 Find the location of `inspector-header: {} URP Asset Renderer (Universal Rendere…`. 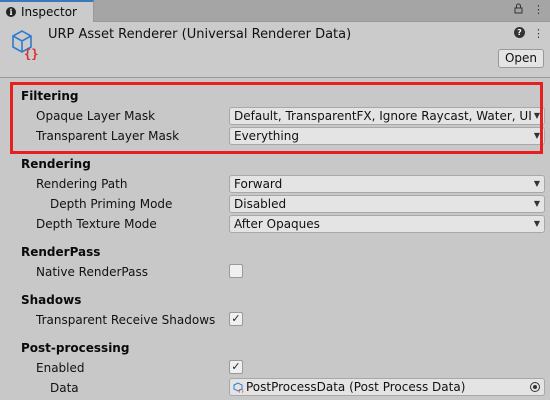

inspector-header: {} URP Asset Renderer (Universal Rendere… is located at coordinates (275, 50).